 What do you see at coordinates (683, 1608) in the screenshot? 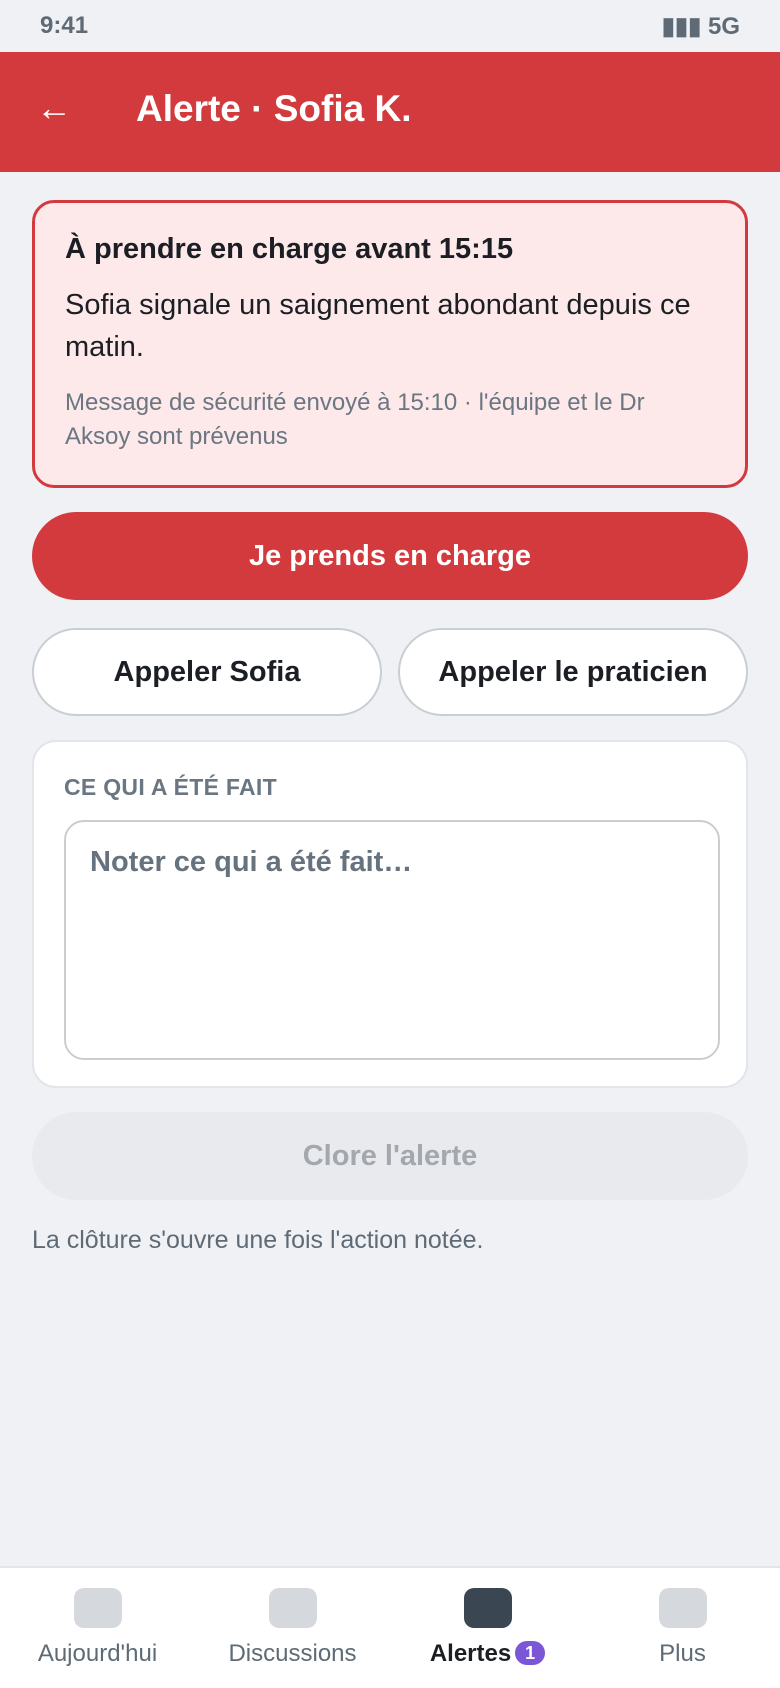
I see `more-icon` at bounding box center [683, 1608].